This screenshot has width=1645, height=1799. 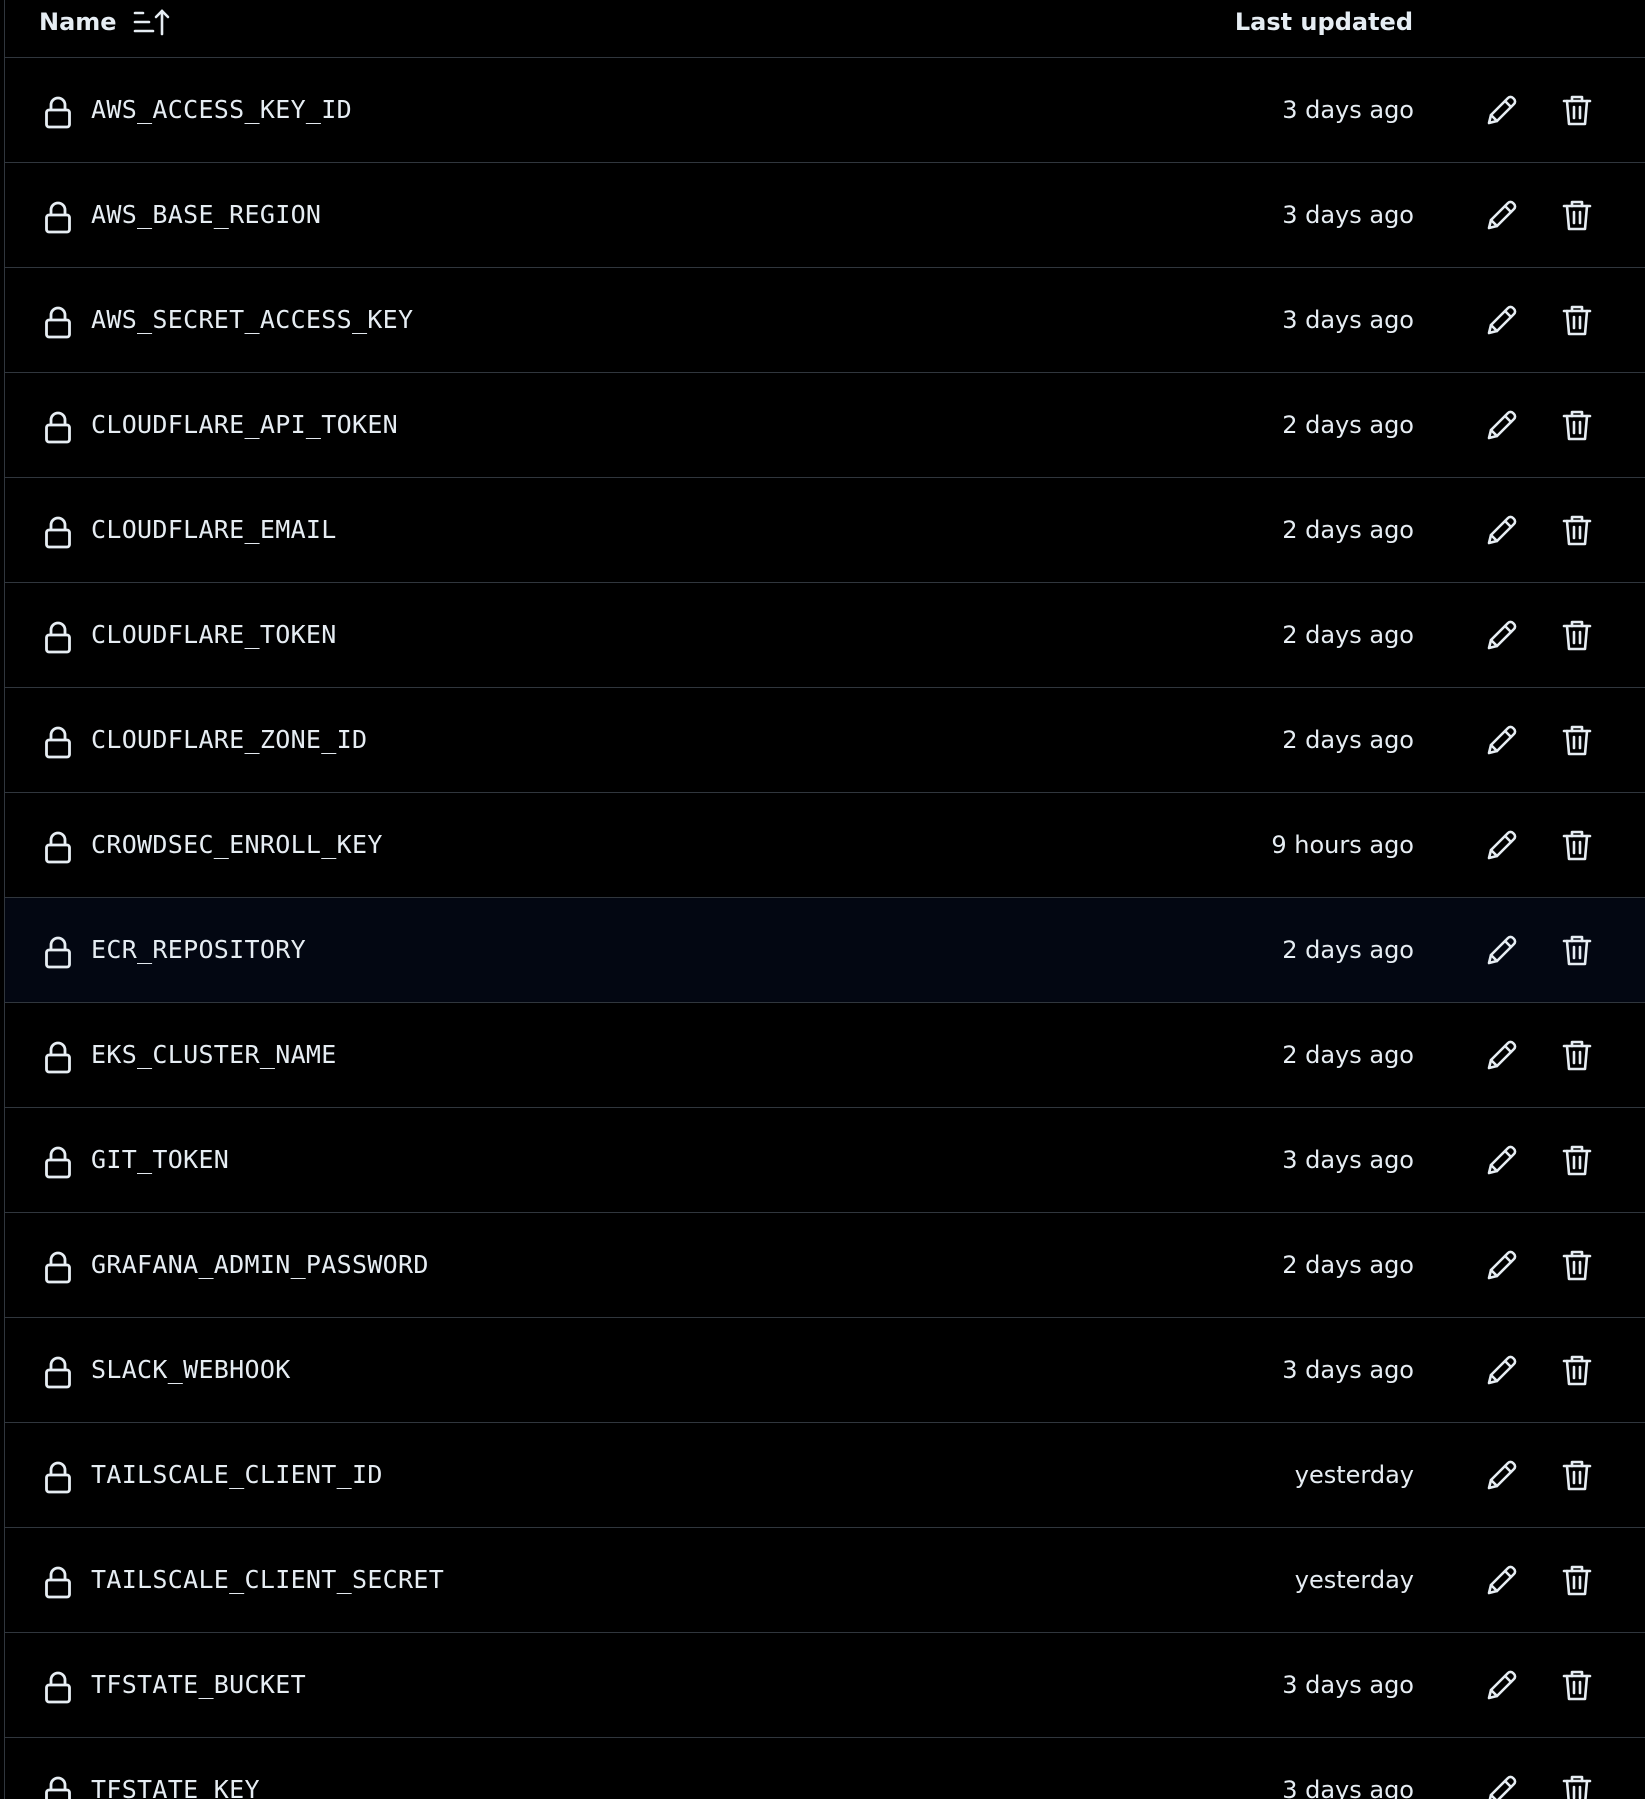 What do you see at coordinates (825, 845) in the screenshot?
I see `secret-row: CROWDSEC_ENROLL_KEY 9 hours ago` at bounding box center [825, 845].